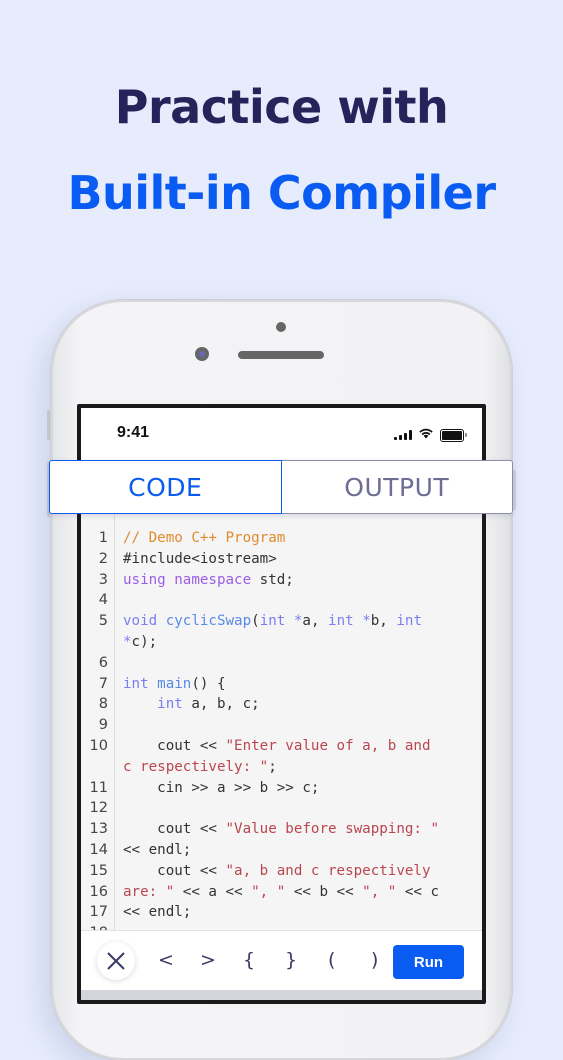  Describe the element at coordinates (221, 704) in the screenshot. I see `code-token: a, b, c;` at that location.